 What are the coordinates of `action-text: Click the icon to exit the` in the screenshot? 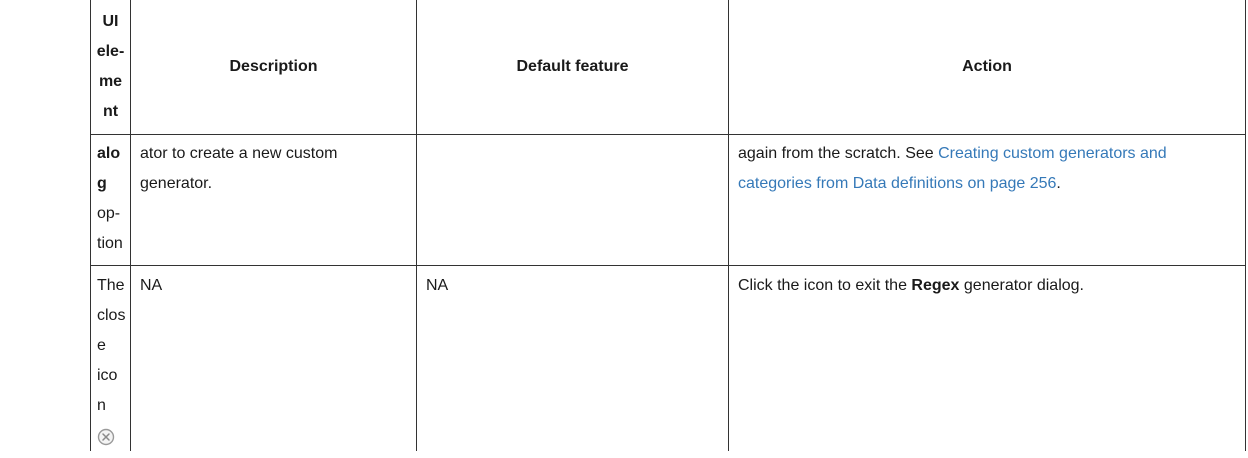 It's located at (825, 285).